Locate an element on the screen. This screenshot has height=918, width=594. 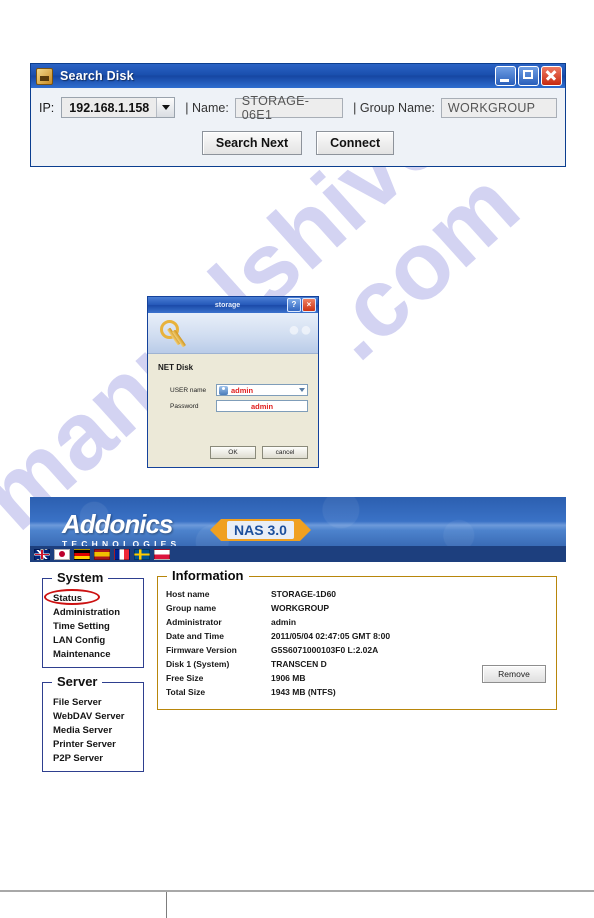
password-label: Password is located at coordinates (184, 406).